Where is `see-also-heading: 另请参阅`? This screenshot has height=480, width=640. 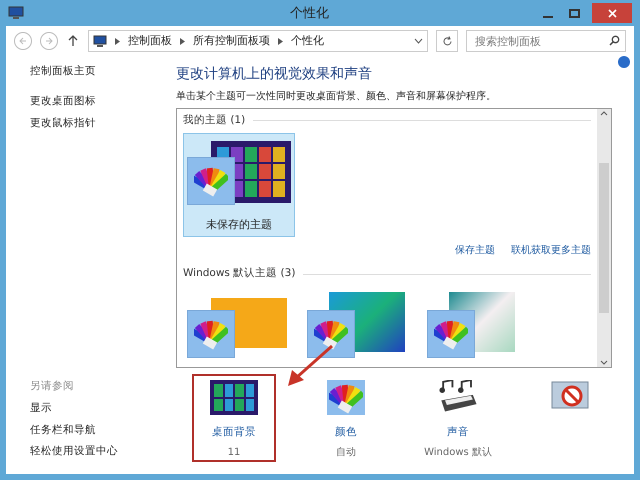
see-also-heading: 另请参阅 is located at coordinates (52, 386).